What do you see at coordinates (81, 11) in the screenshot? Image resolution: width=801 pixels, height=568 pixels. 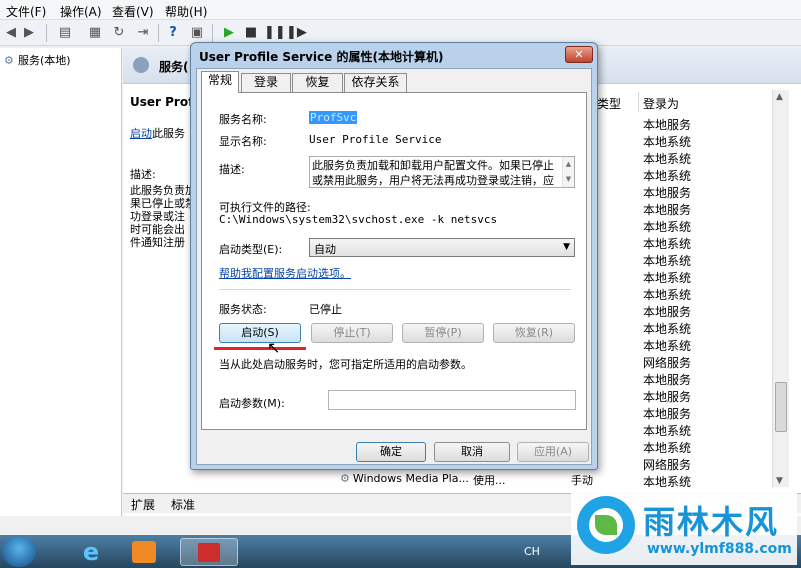 I see `menu-action: 操作(A)` at bounding box center [81, 11].